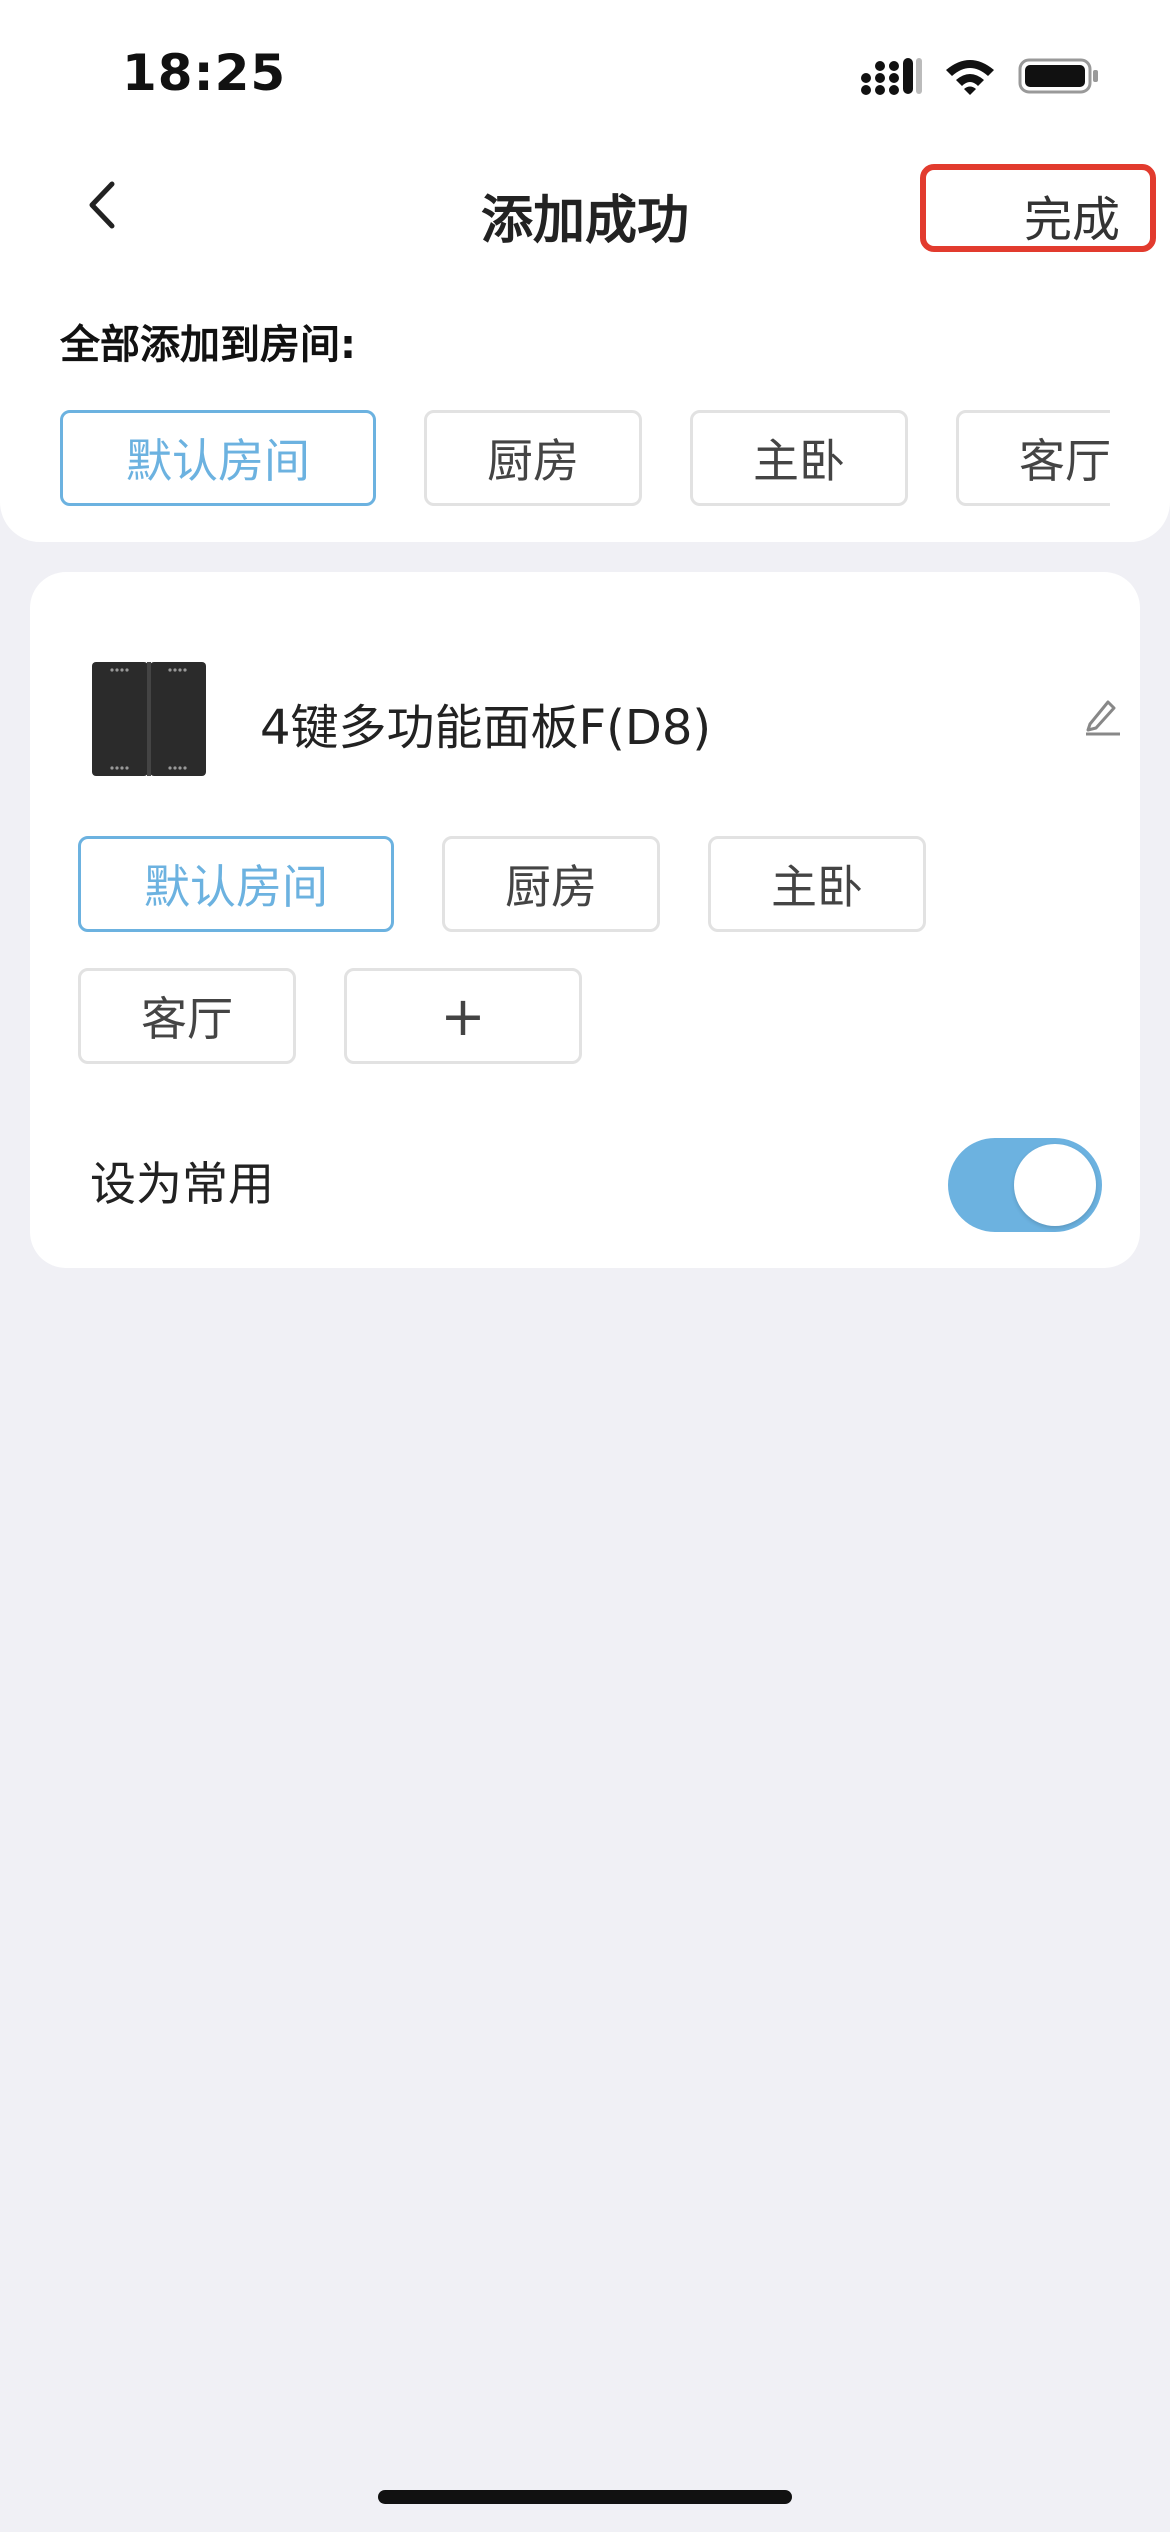  I want to click on room-chip-default: 默认房间, so click(236, 884).